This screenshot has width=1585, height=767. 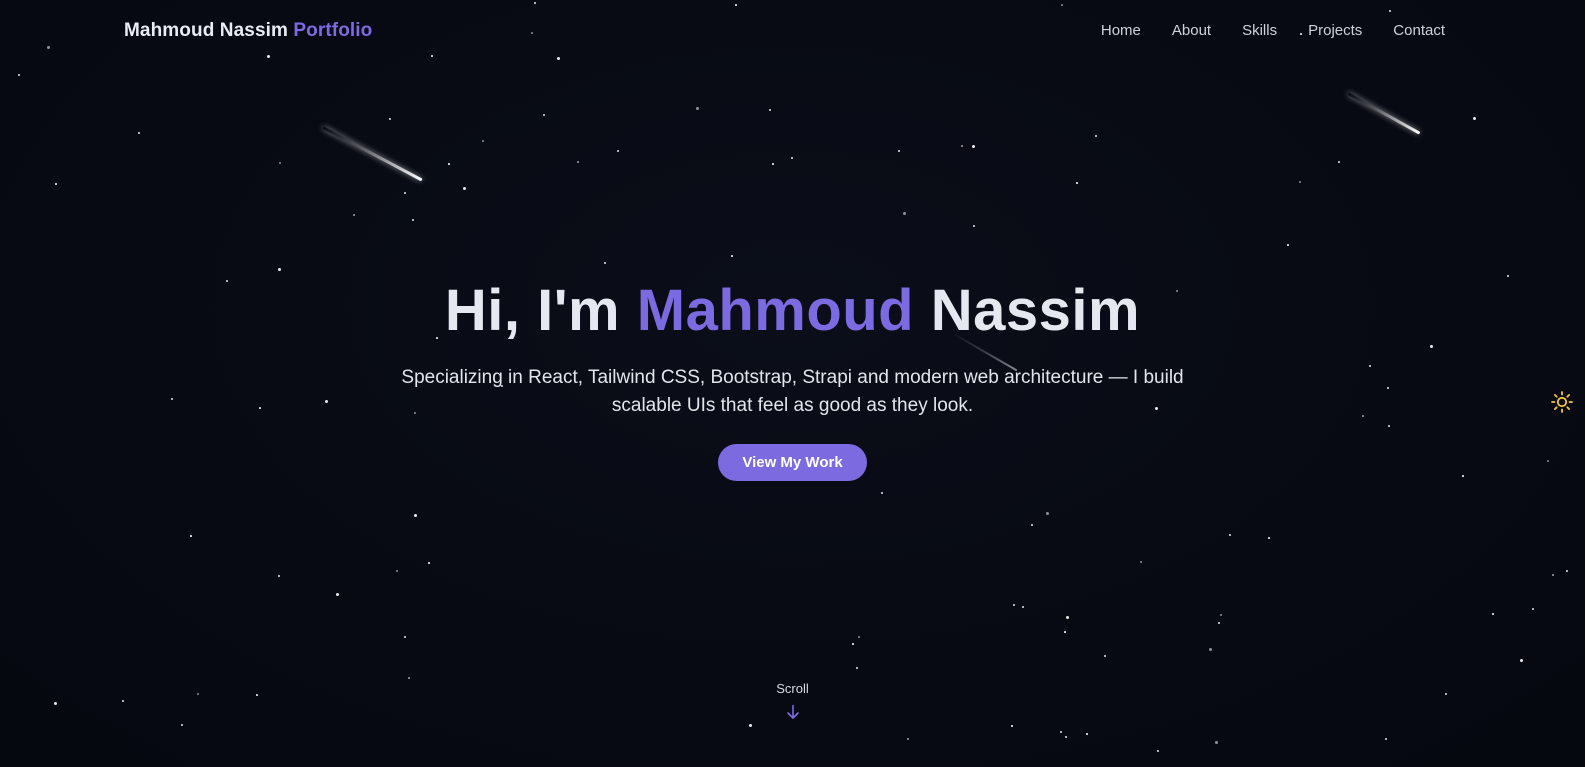 I want to click on hero-title: Hi, I'm Mahmoud Nassim, so click(x=792, y=311).